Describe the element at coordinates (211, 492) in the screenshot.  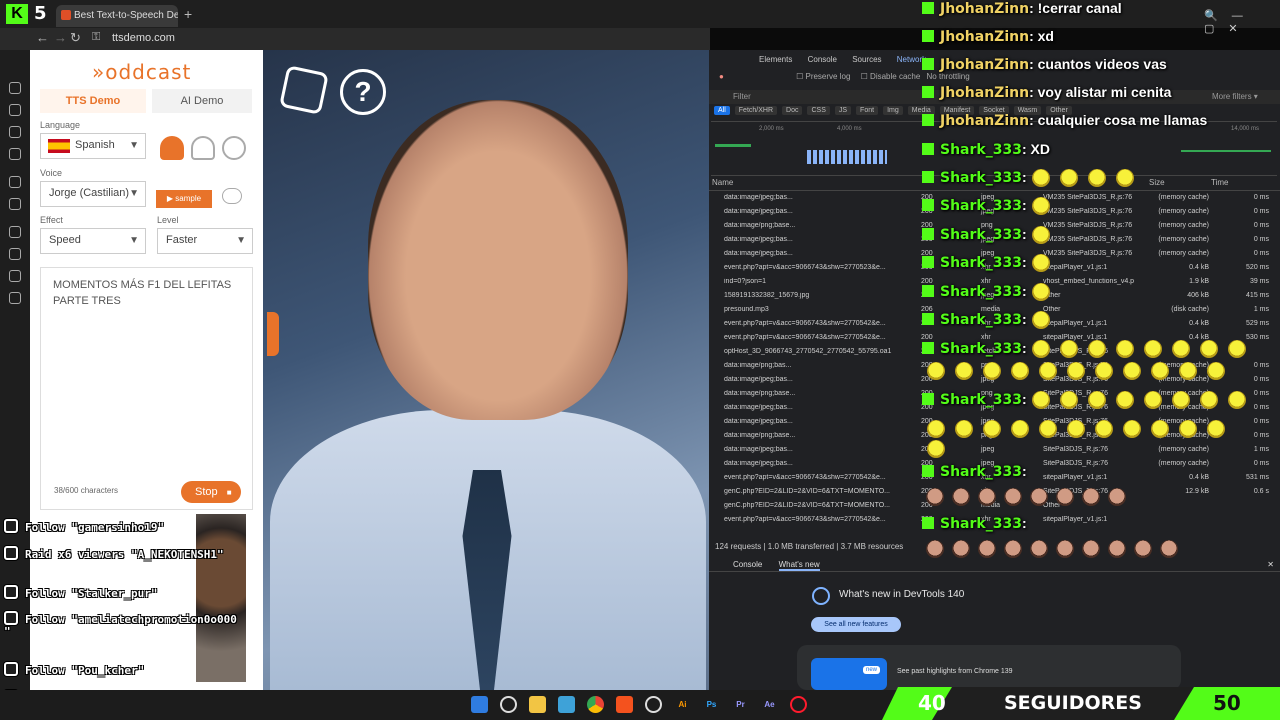
I see `stop-button: Stop ■` at that location.